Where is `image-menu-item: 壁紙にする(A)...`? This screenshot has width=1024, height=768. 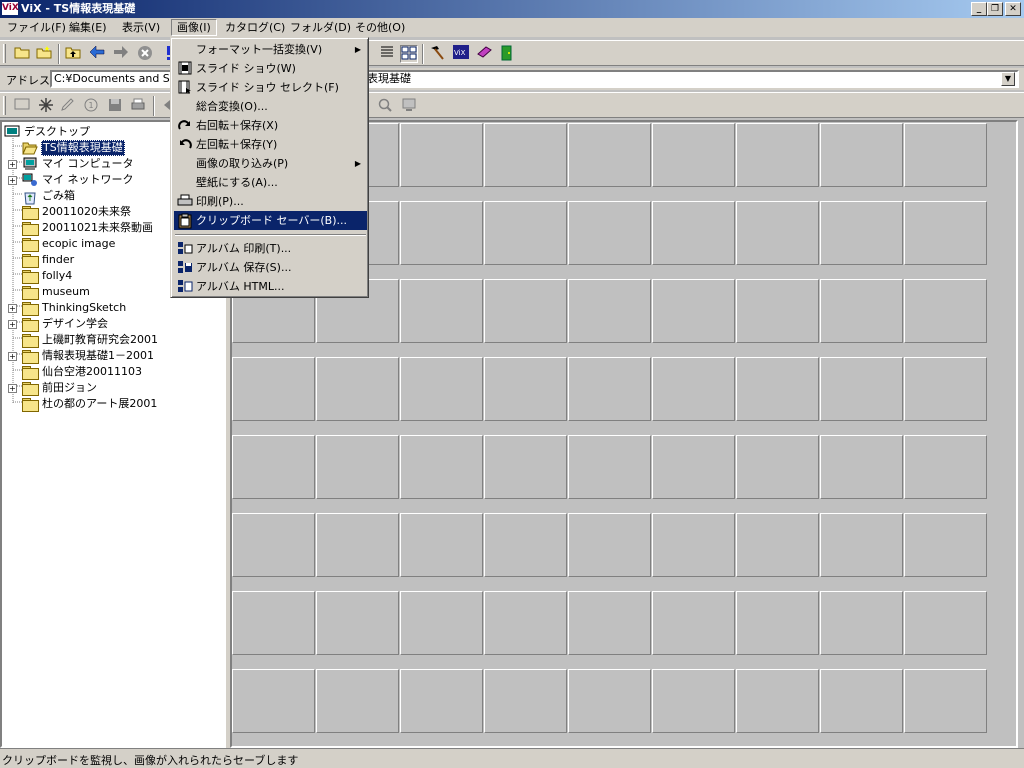 image-menu-item: 壁紙にする(A)... is located at coordinates (270, 182).